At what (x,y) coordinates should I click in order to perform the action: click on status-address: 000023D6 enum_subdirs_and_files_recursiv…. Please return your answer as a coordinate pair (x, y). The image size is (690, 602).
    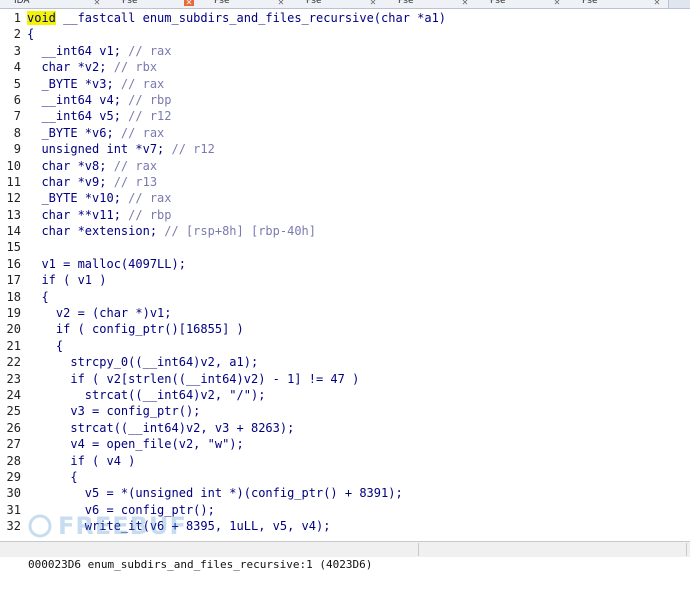
    Looking at the image, I should click on (200, 564).